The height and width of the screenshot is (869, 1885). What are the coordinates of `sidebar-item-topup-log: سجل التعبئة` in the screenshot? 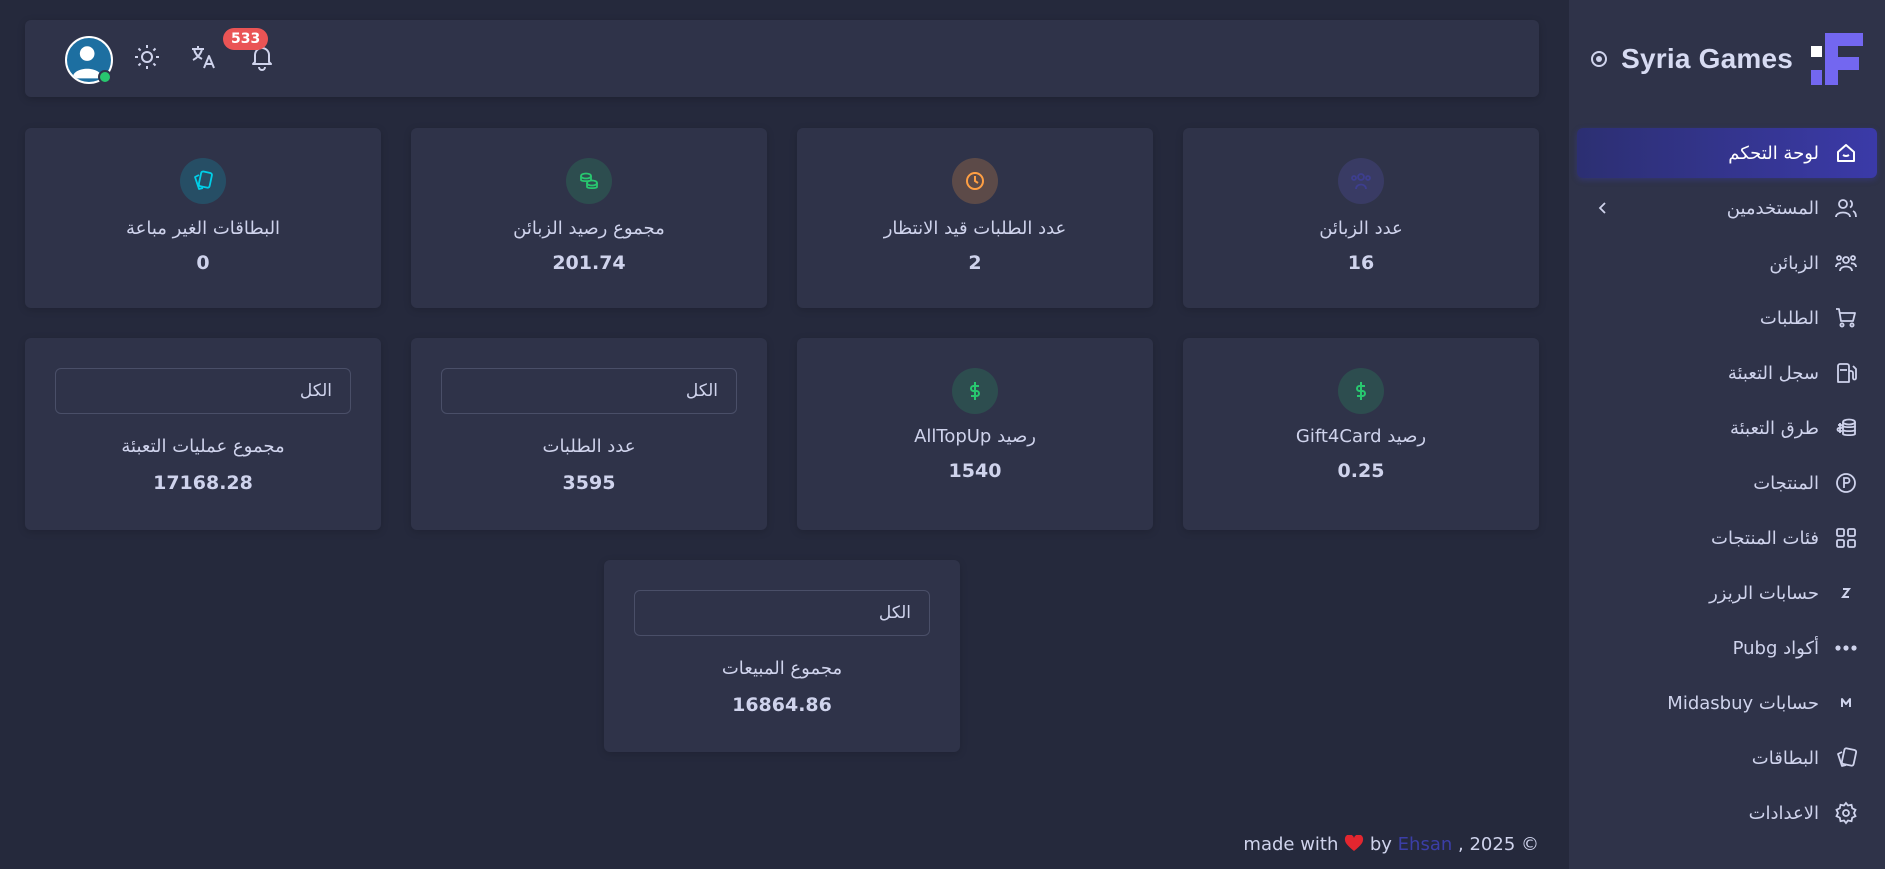 It's located at (1727, 373).